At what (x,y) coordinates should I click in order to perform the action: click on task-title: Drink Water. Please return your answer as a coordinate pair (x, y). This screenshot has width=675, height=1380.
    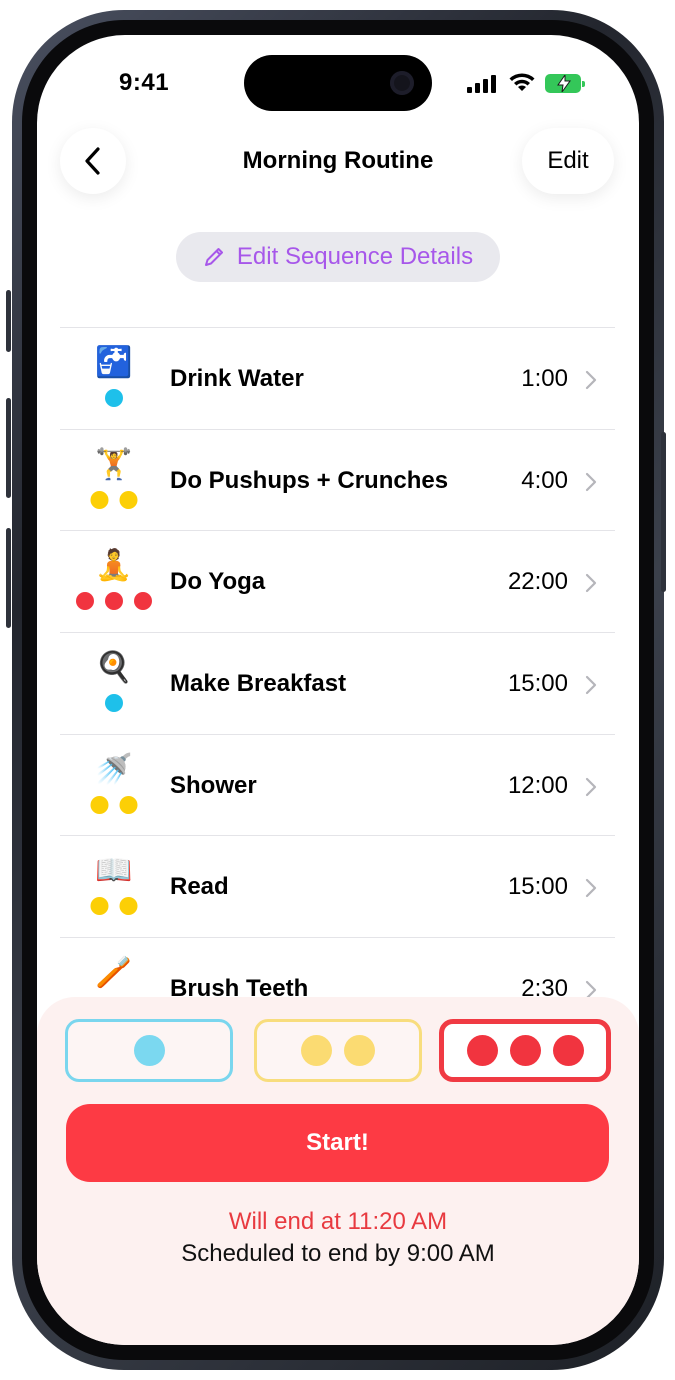
    Looking at the image, I should click on (237, 378).